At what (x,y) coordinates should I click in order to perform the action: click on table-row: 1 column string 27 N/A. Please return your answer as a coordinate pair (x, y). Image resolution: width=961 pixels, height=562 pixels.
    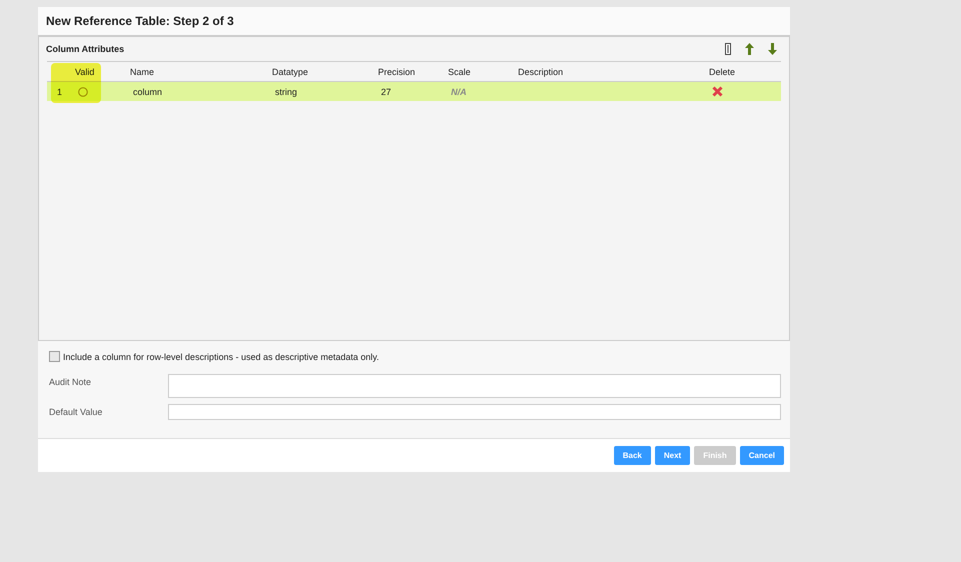
    Looking at the image, I should click on (414, 91).